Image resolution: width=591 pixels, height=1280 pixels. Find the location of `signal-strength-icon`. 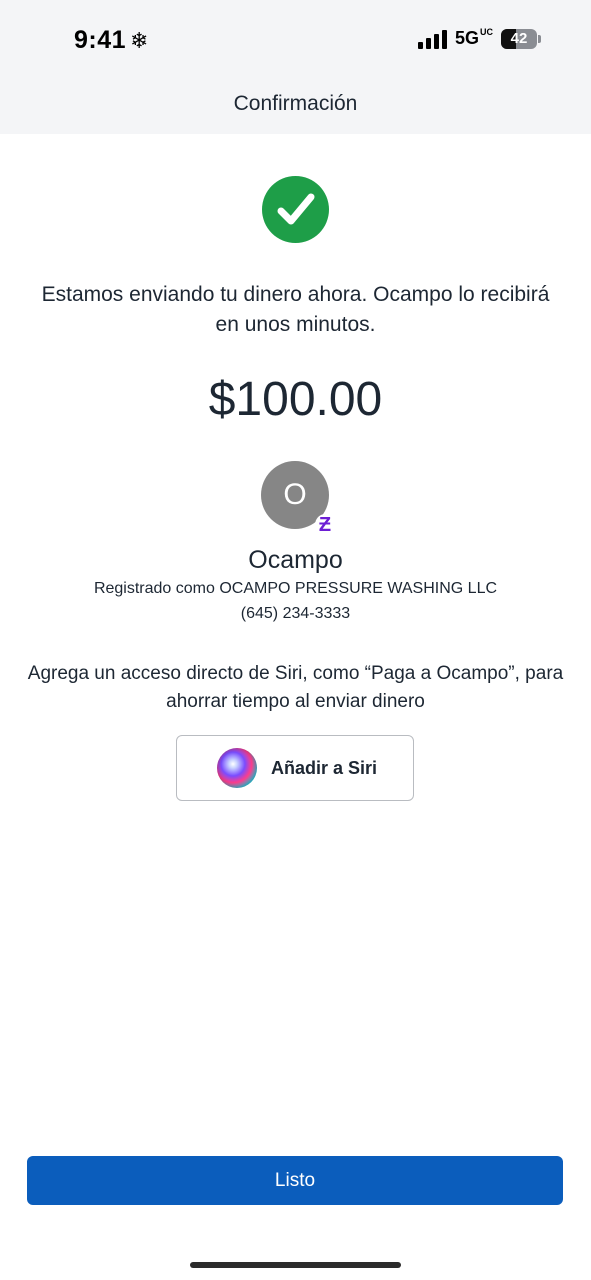

signal-strength-icon is located at coordinates (432, 39).